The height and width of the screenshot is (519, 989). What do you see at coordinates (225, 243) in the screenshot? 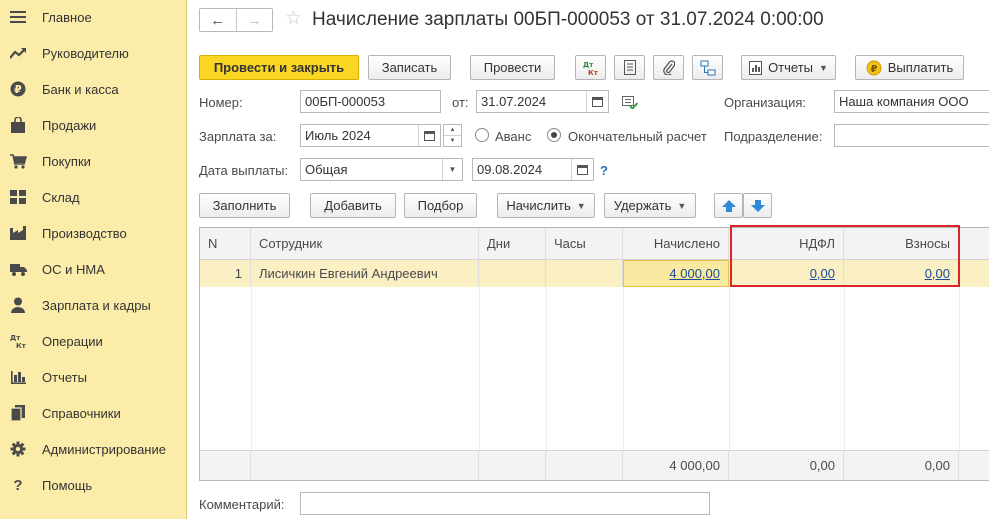
I see `column-header-n: N` at bounding box center [225, 243].